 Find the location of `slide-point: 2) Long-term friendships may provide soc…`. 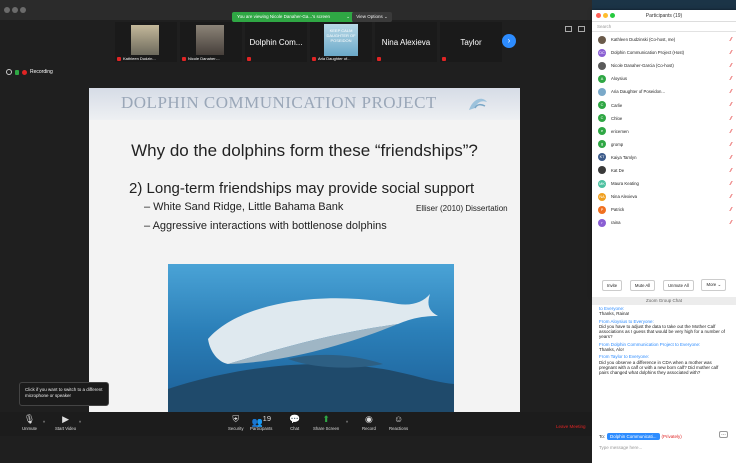

slide-point: 2) Long-term friendships may provide soc… is located at coordinates (302, 188).